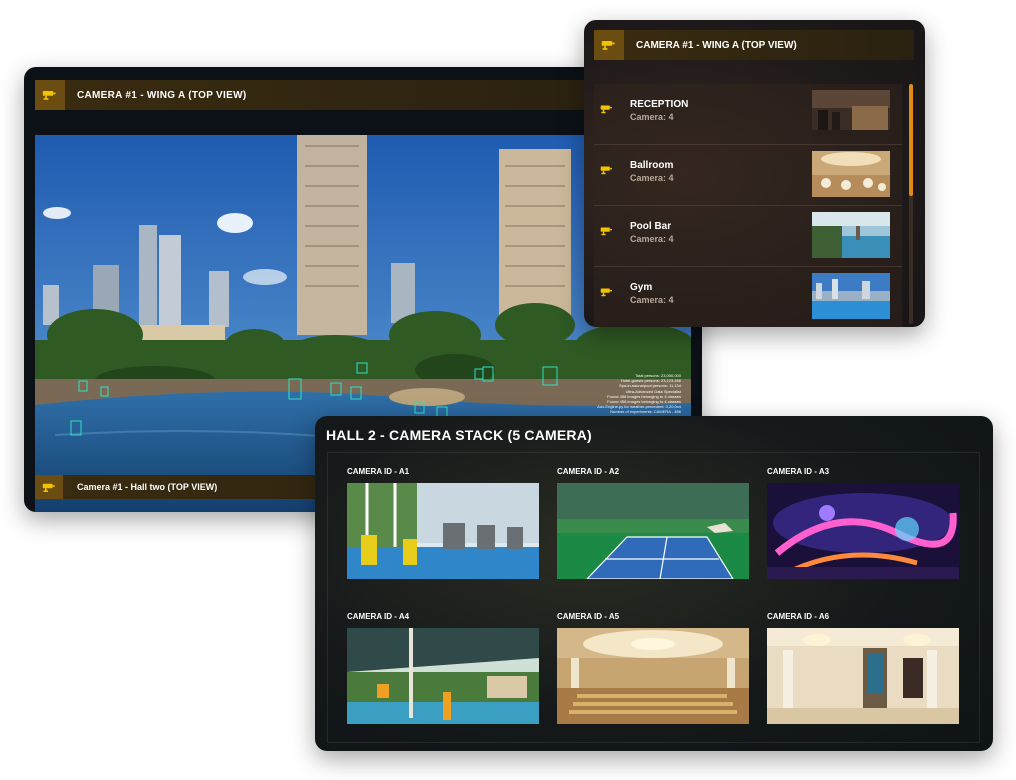  What do you see at coordinates (748, 114) in the screenshot?
I see `list-item-reception: RECEPTION Camera: 4` at bounding box center [748, 114].